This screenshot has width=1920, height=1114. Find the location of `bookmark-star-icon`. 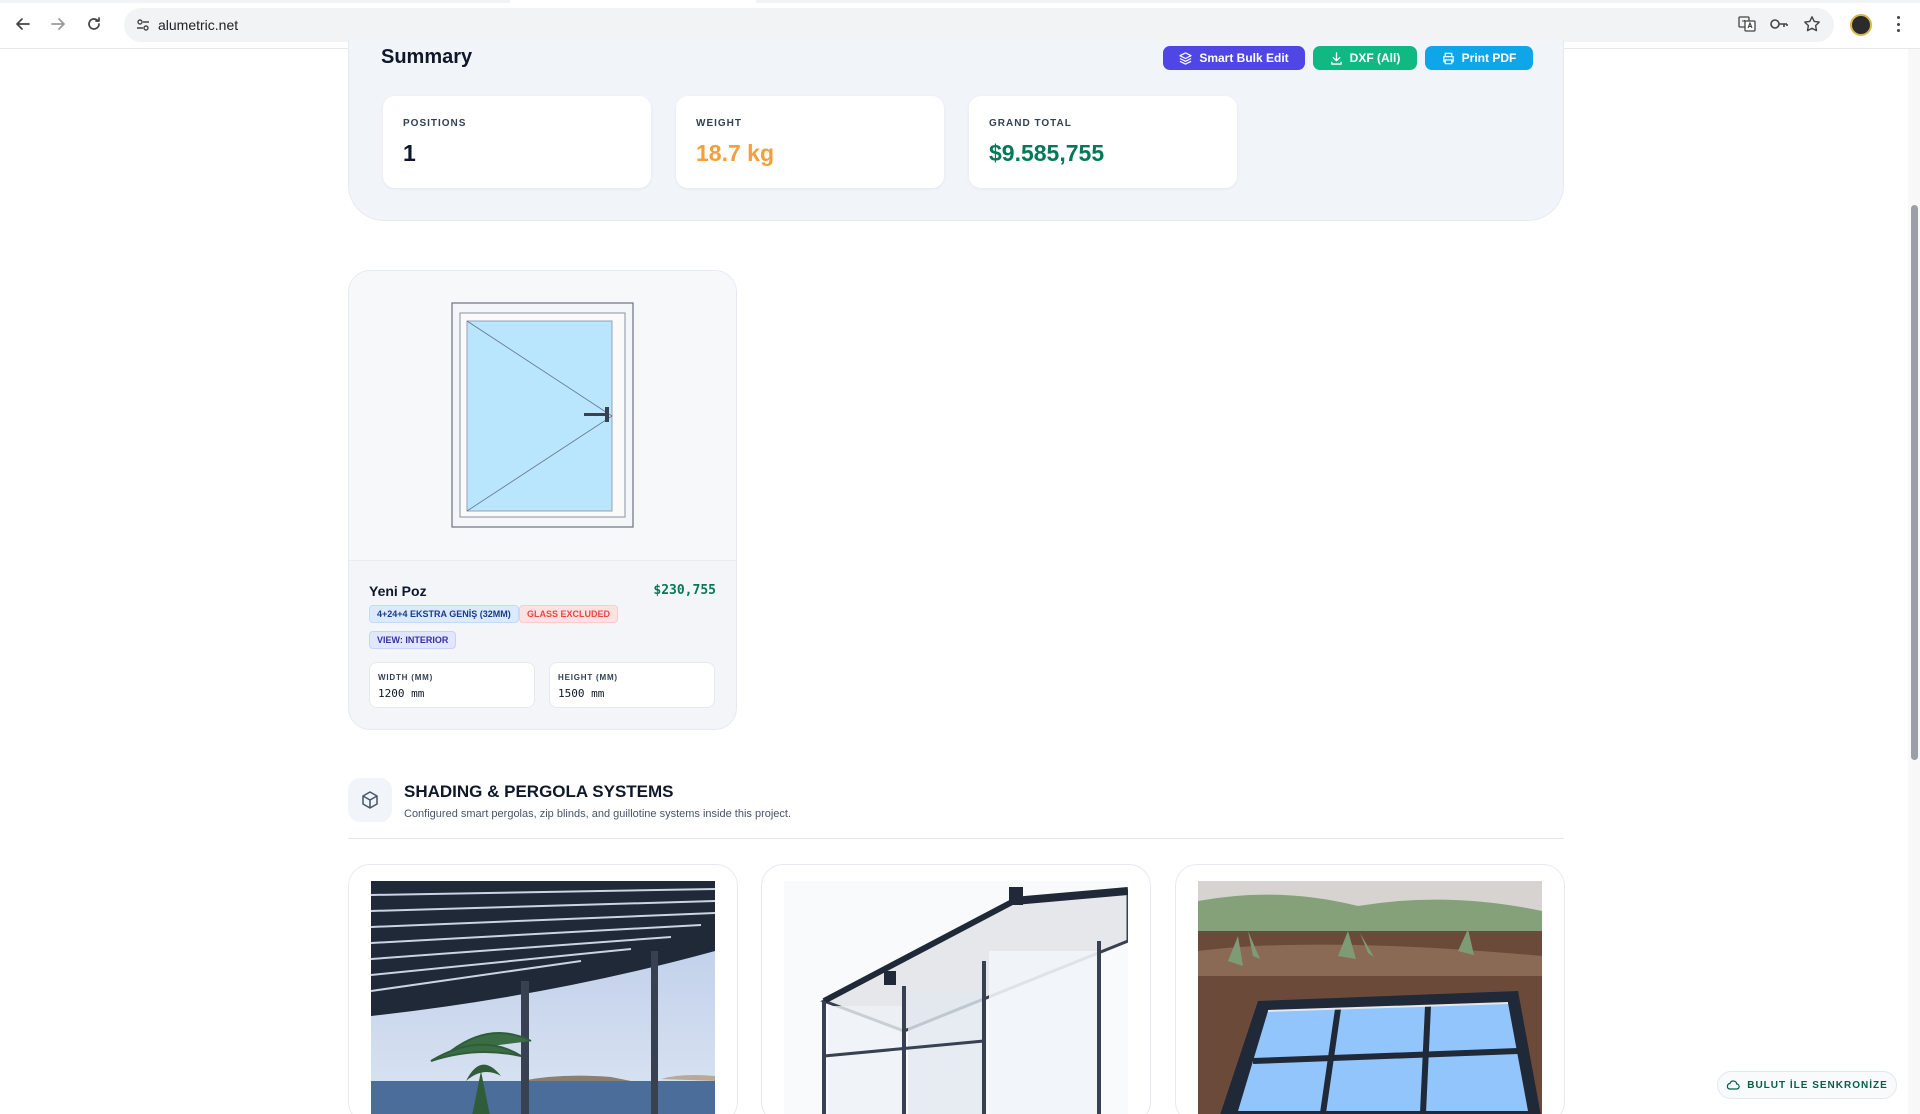

bookmark-star-icon is located at coordinates (1812, 24).